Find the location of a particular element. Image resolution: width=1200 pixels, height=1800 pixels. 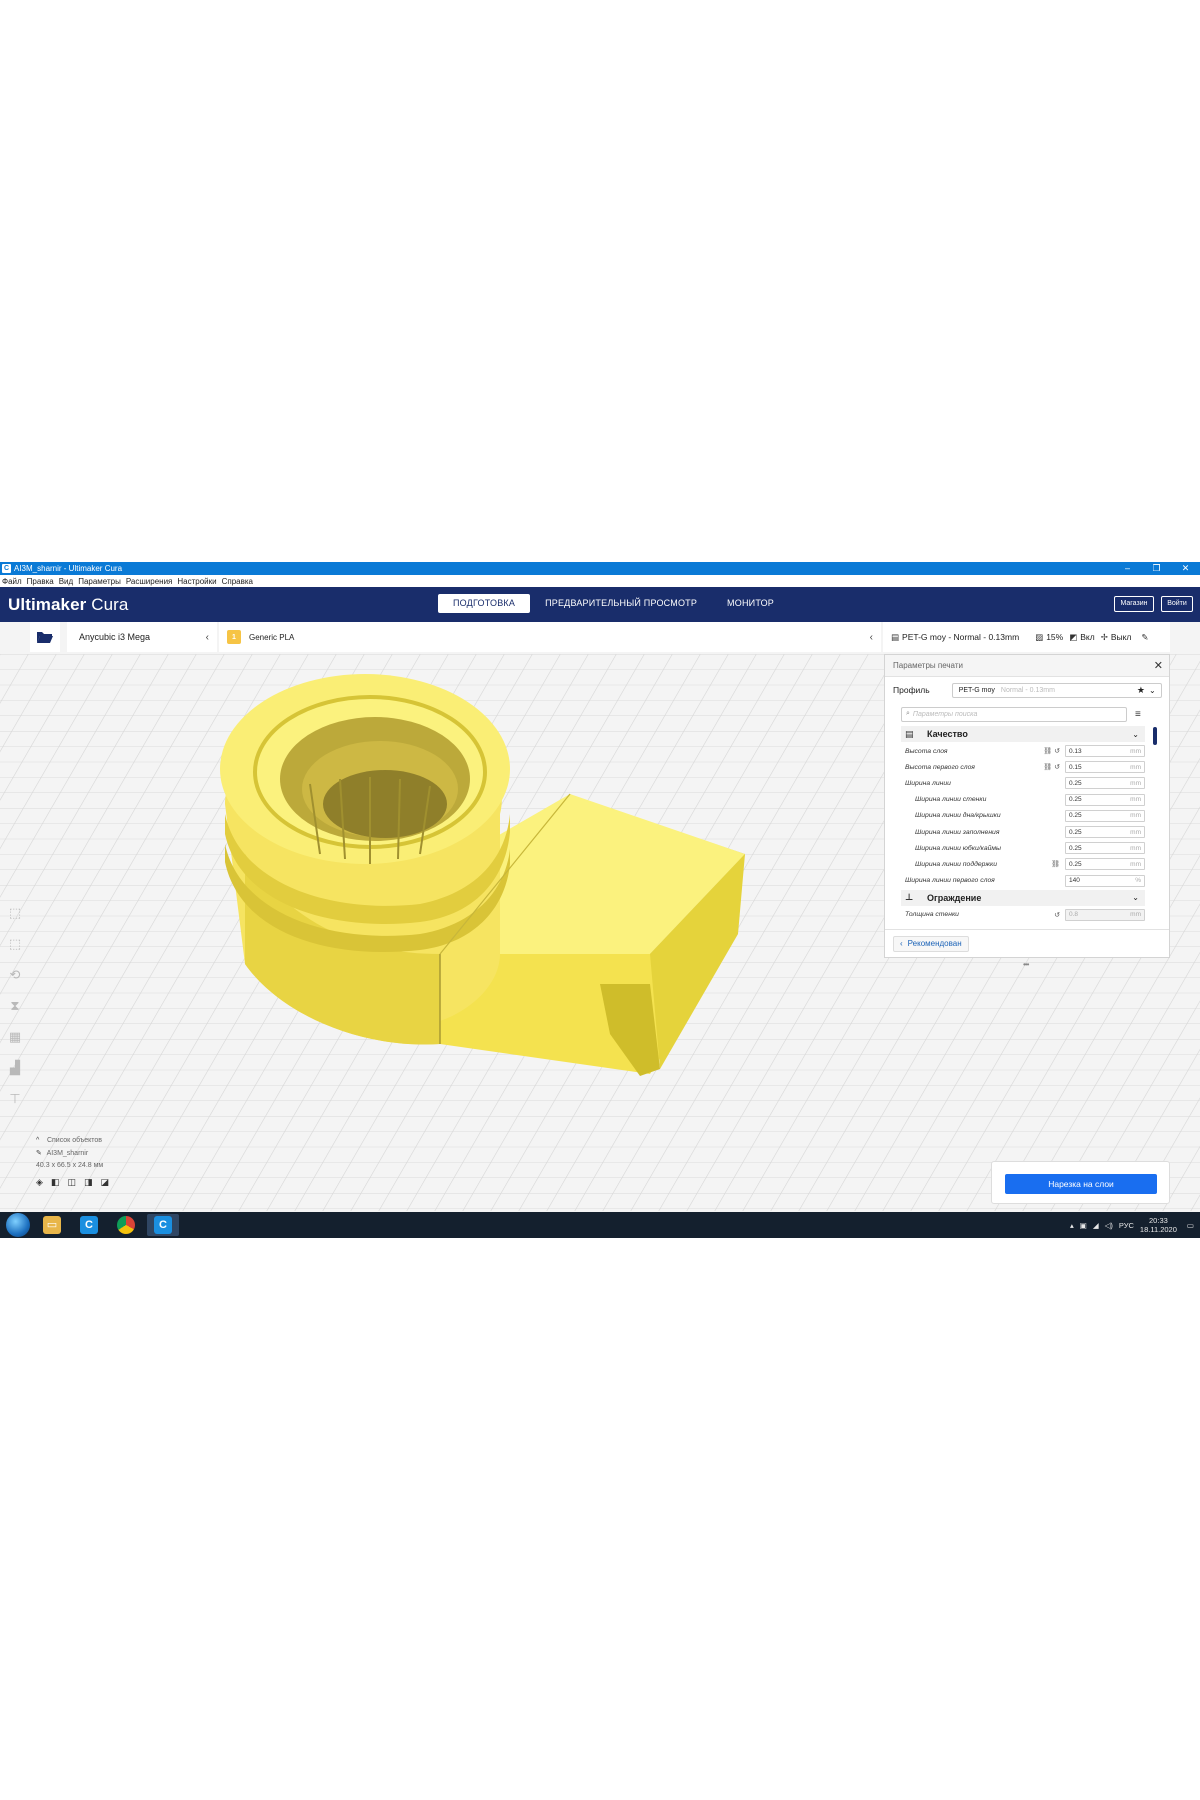

settings-search-input: ⌕ Параметры поиска is located at coordinates (1014, 714).